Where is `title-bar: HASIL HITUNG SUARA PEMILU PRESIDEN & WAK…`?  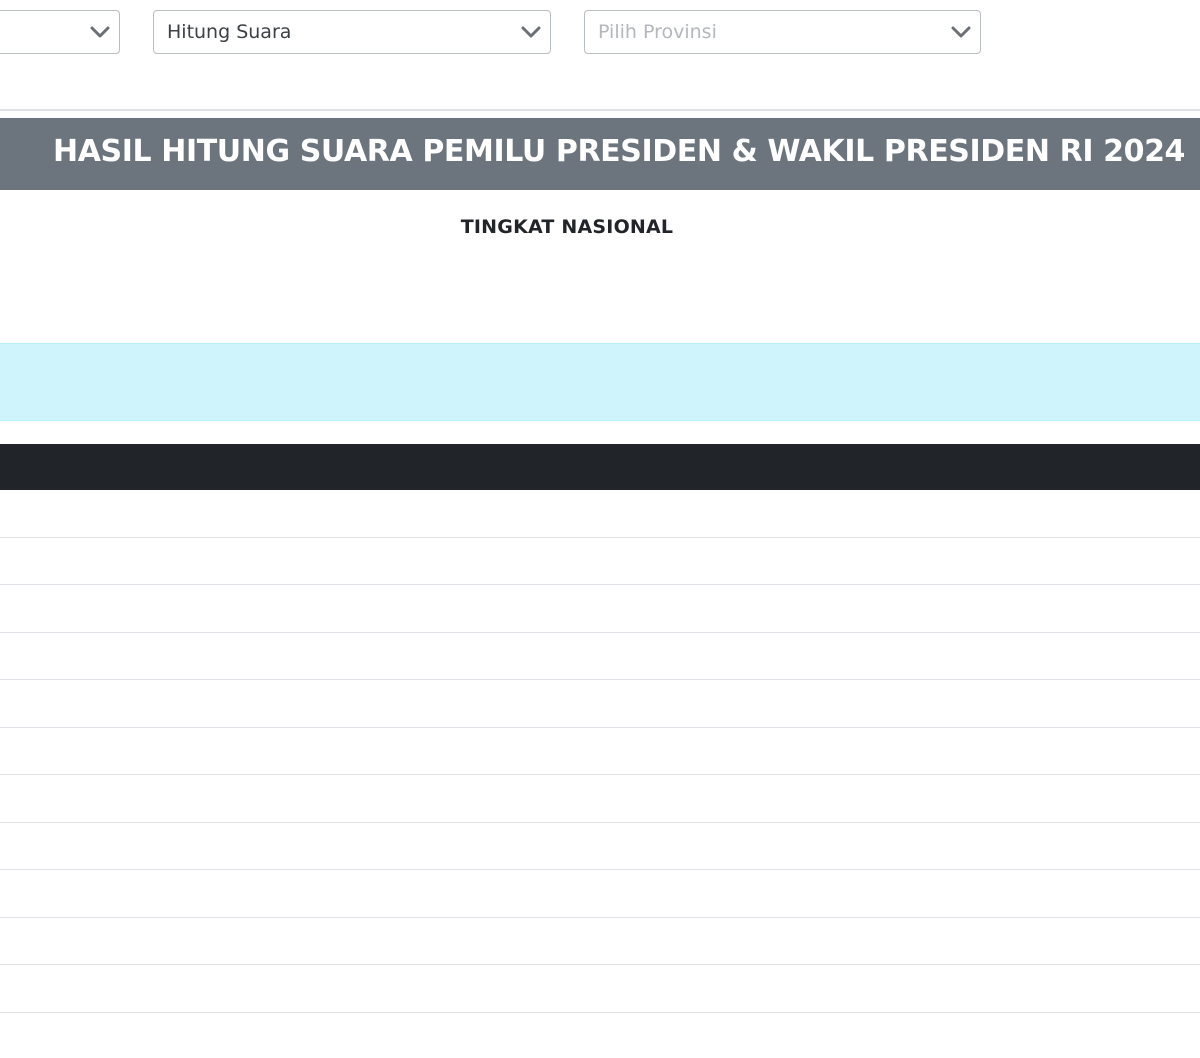 title-bar: HASIL HITUNG SUARA PEMILU PRESIDEN & WAK… is located at coordinates (600, 154).